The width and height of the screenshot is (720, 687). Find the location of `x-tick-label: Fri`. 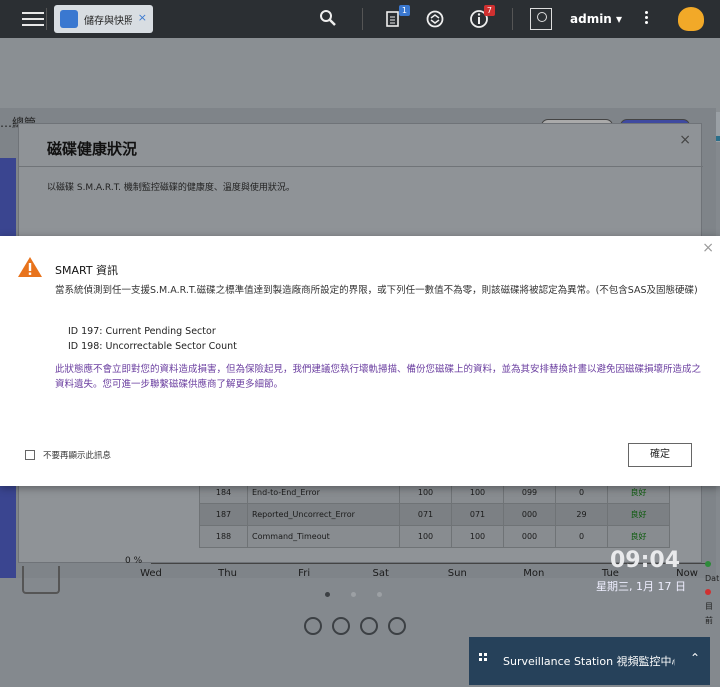

x-tick-label: Fri is located at coordinates (304, 573).